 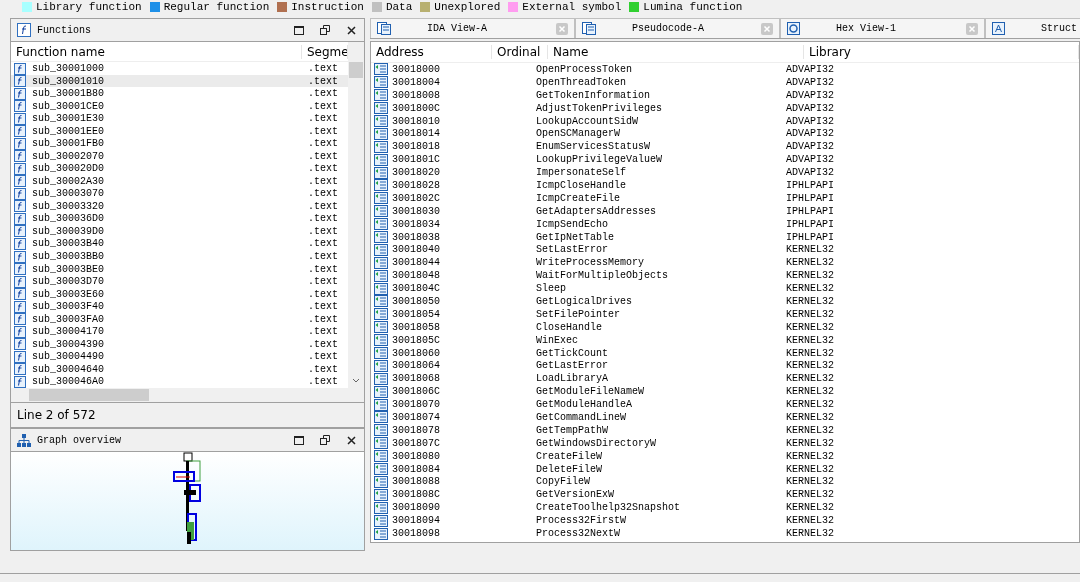 What do you see at coordinates (467, 7) in the screenshot?
I see `legend-label: Unexplored` at bounding box center [467, 7].